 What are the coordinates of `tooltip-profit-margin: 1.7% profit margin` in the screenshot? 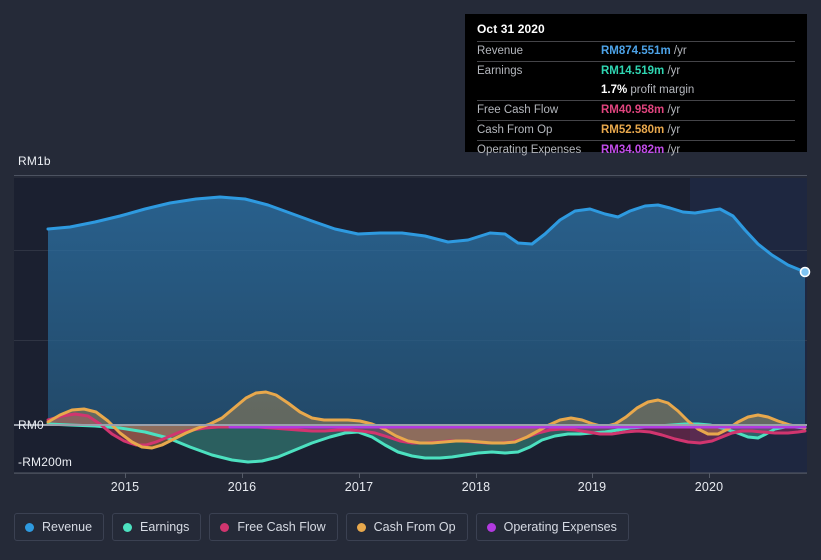 It's located at (648, 90).